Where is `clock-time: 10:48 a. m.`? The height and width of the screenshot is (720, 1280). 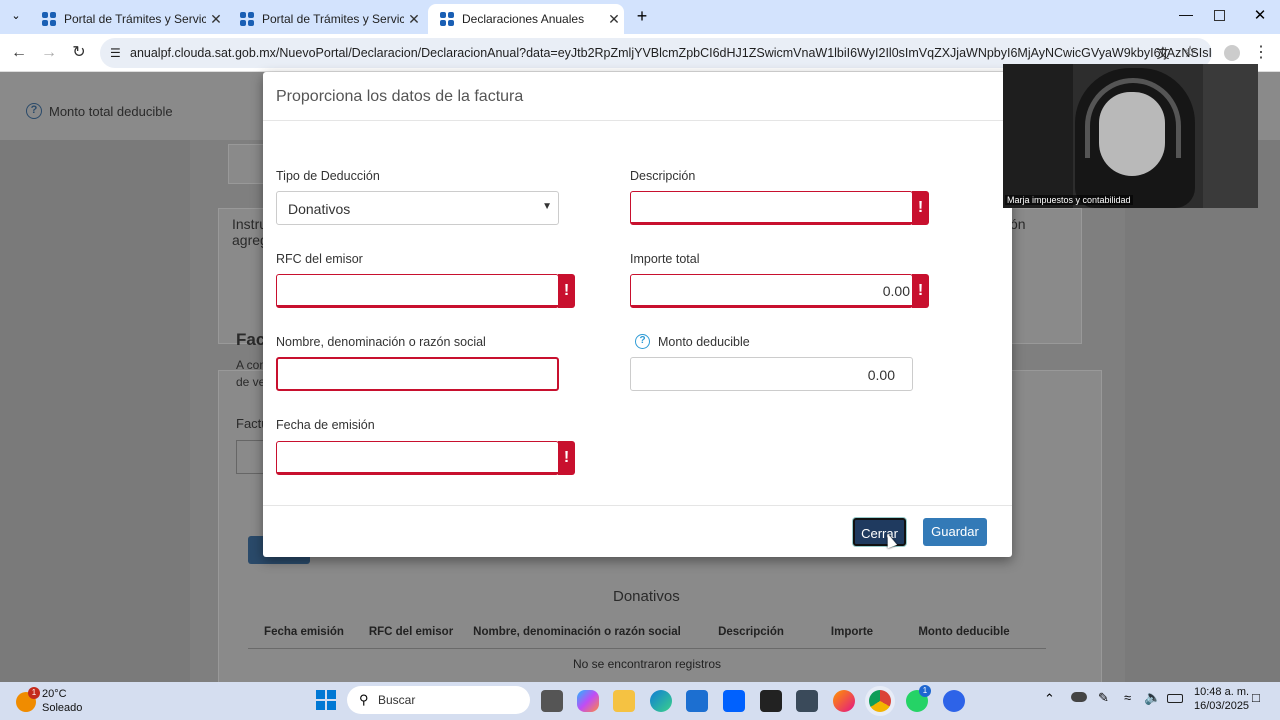
clock-time: 10:48 a. m. is located at coordinates (1221, 692).